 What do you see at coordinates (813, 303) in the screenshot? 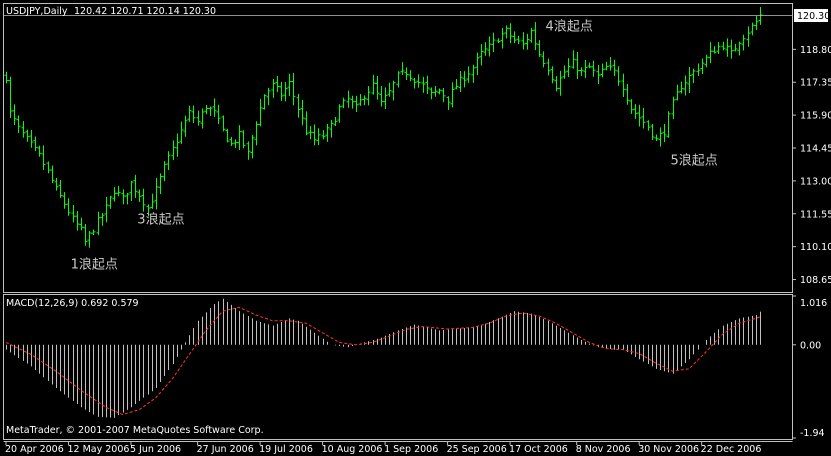
I see `macd-tick-label: 1.016` at bounding box center [813, 303].